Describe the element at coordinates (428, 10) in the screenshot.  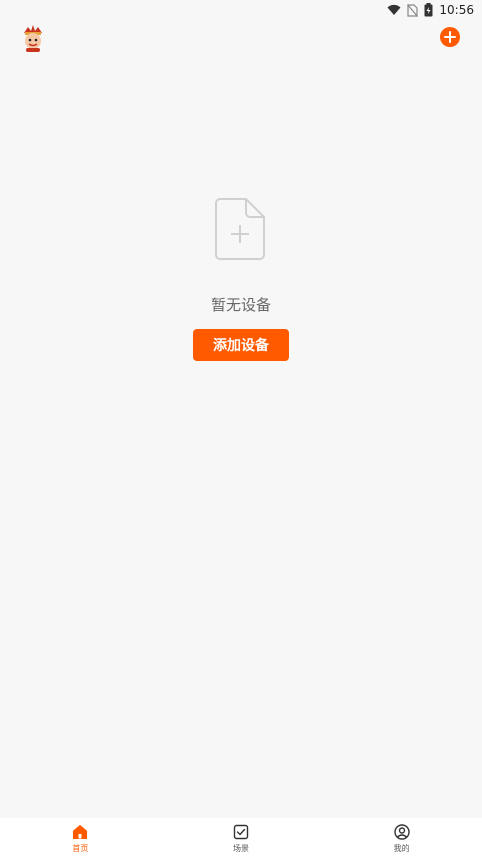
I see `battery-charging-icon` at that location.